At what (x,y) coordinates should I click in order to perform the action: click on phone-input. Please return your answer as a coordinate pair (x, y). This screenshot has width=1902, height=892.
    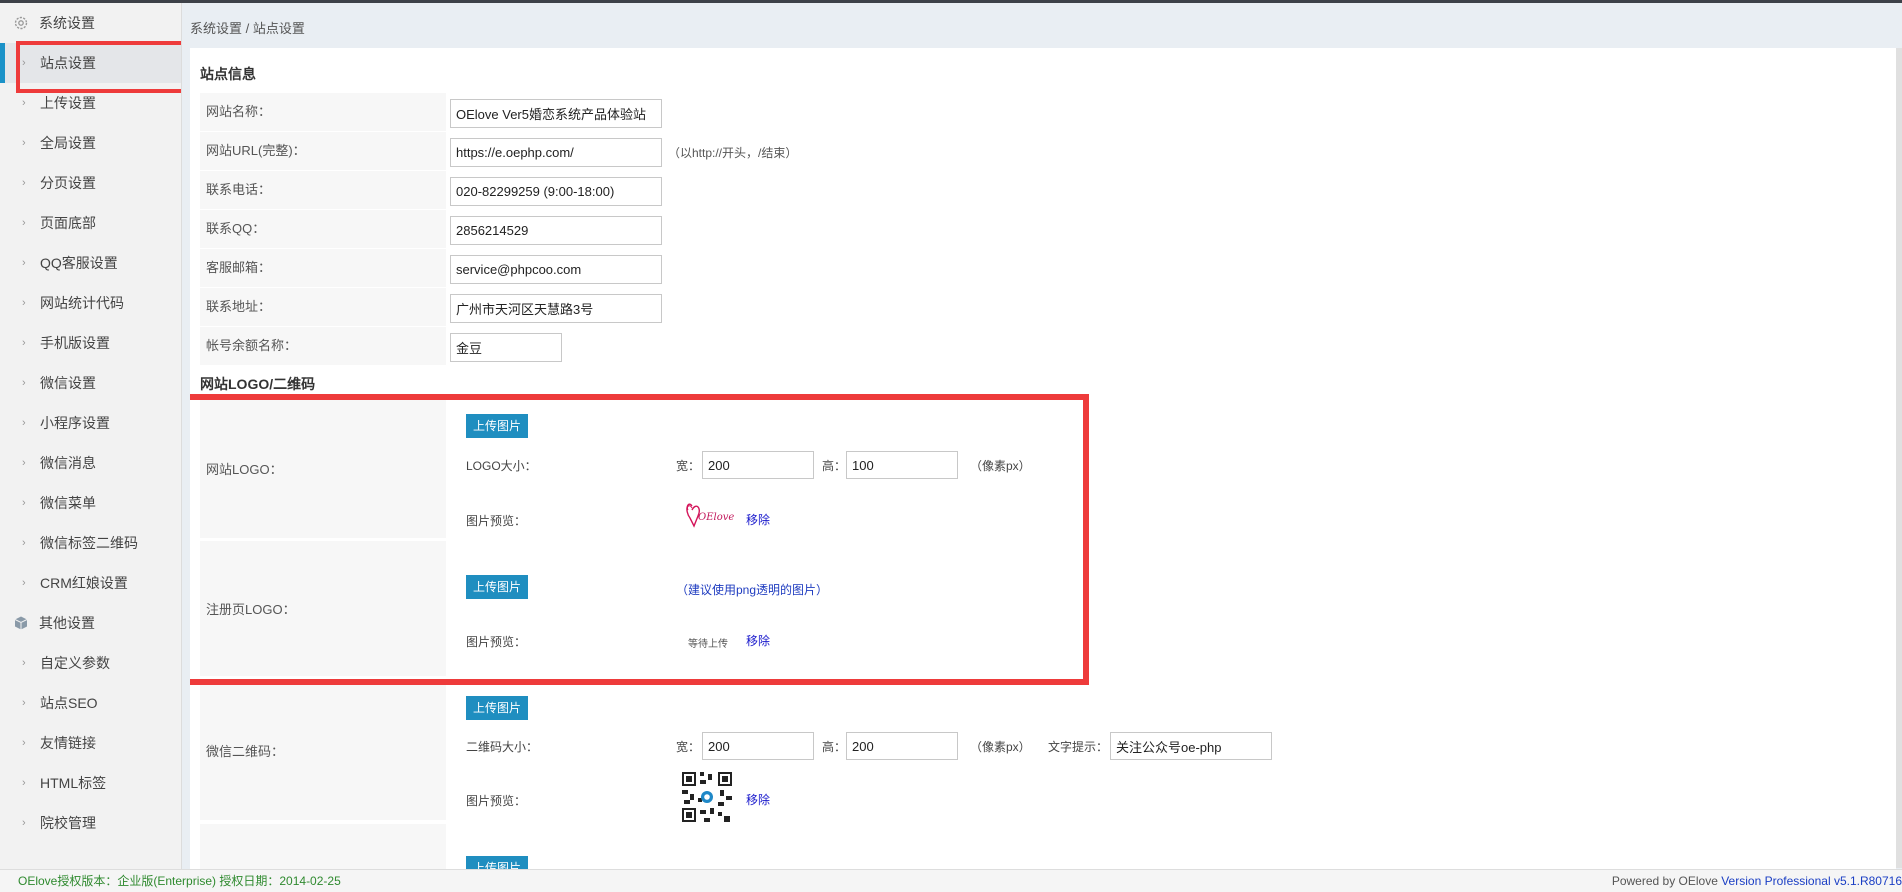
    Looking at the image, I should click on (556, 191).